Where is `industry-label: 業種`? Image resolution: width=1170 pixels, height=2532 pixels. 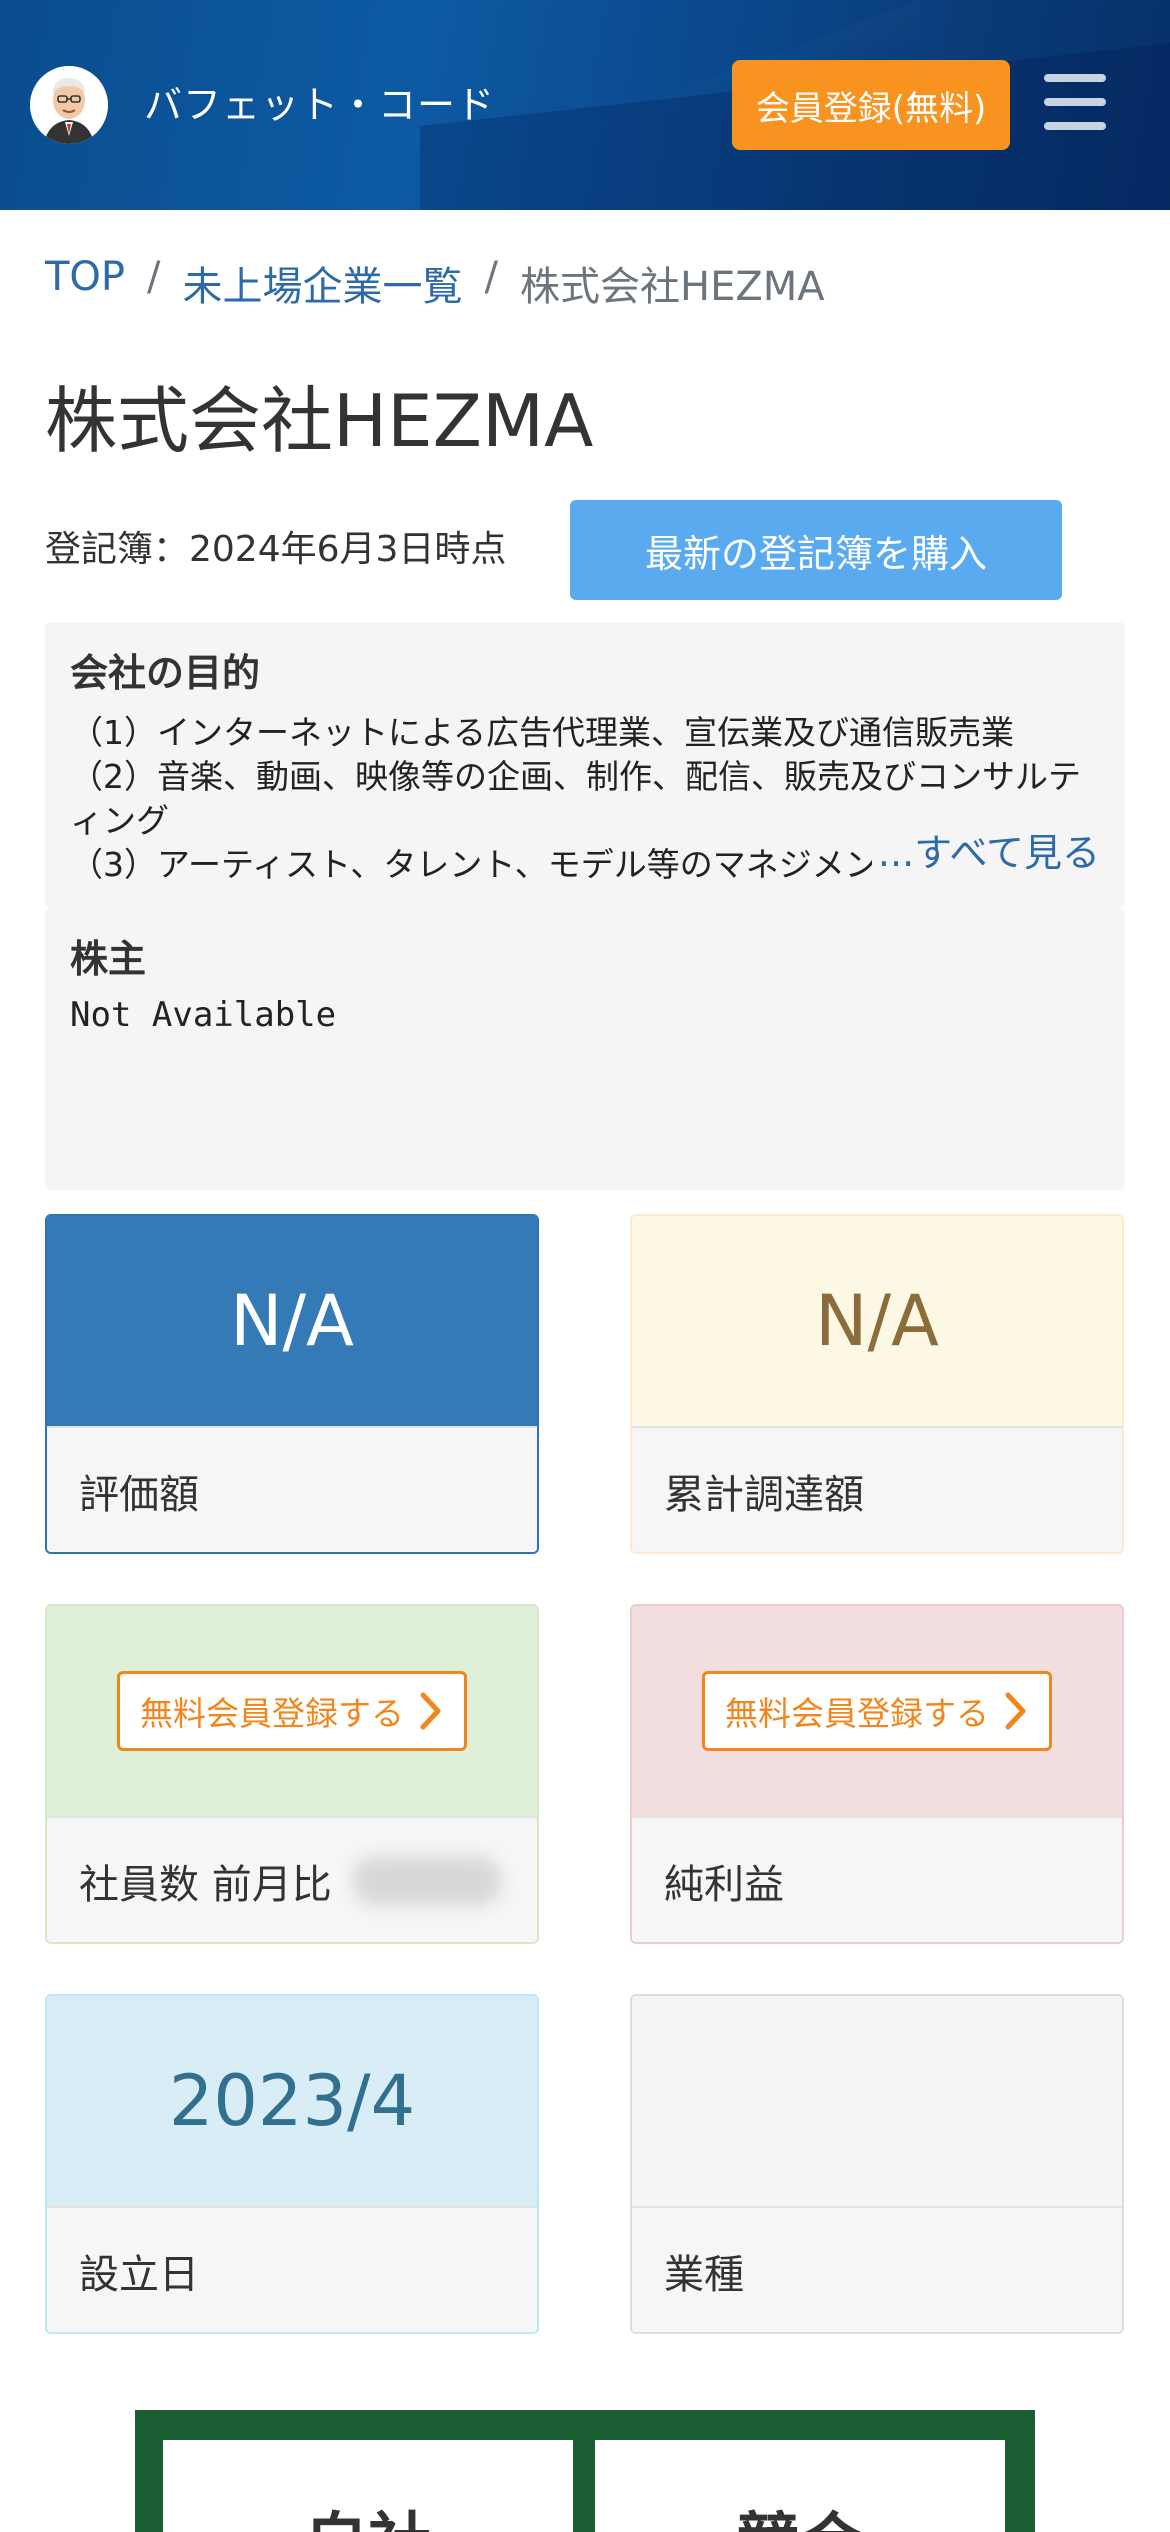 industry-label: 業種 is located at coordinates (877, 2269).